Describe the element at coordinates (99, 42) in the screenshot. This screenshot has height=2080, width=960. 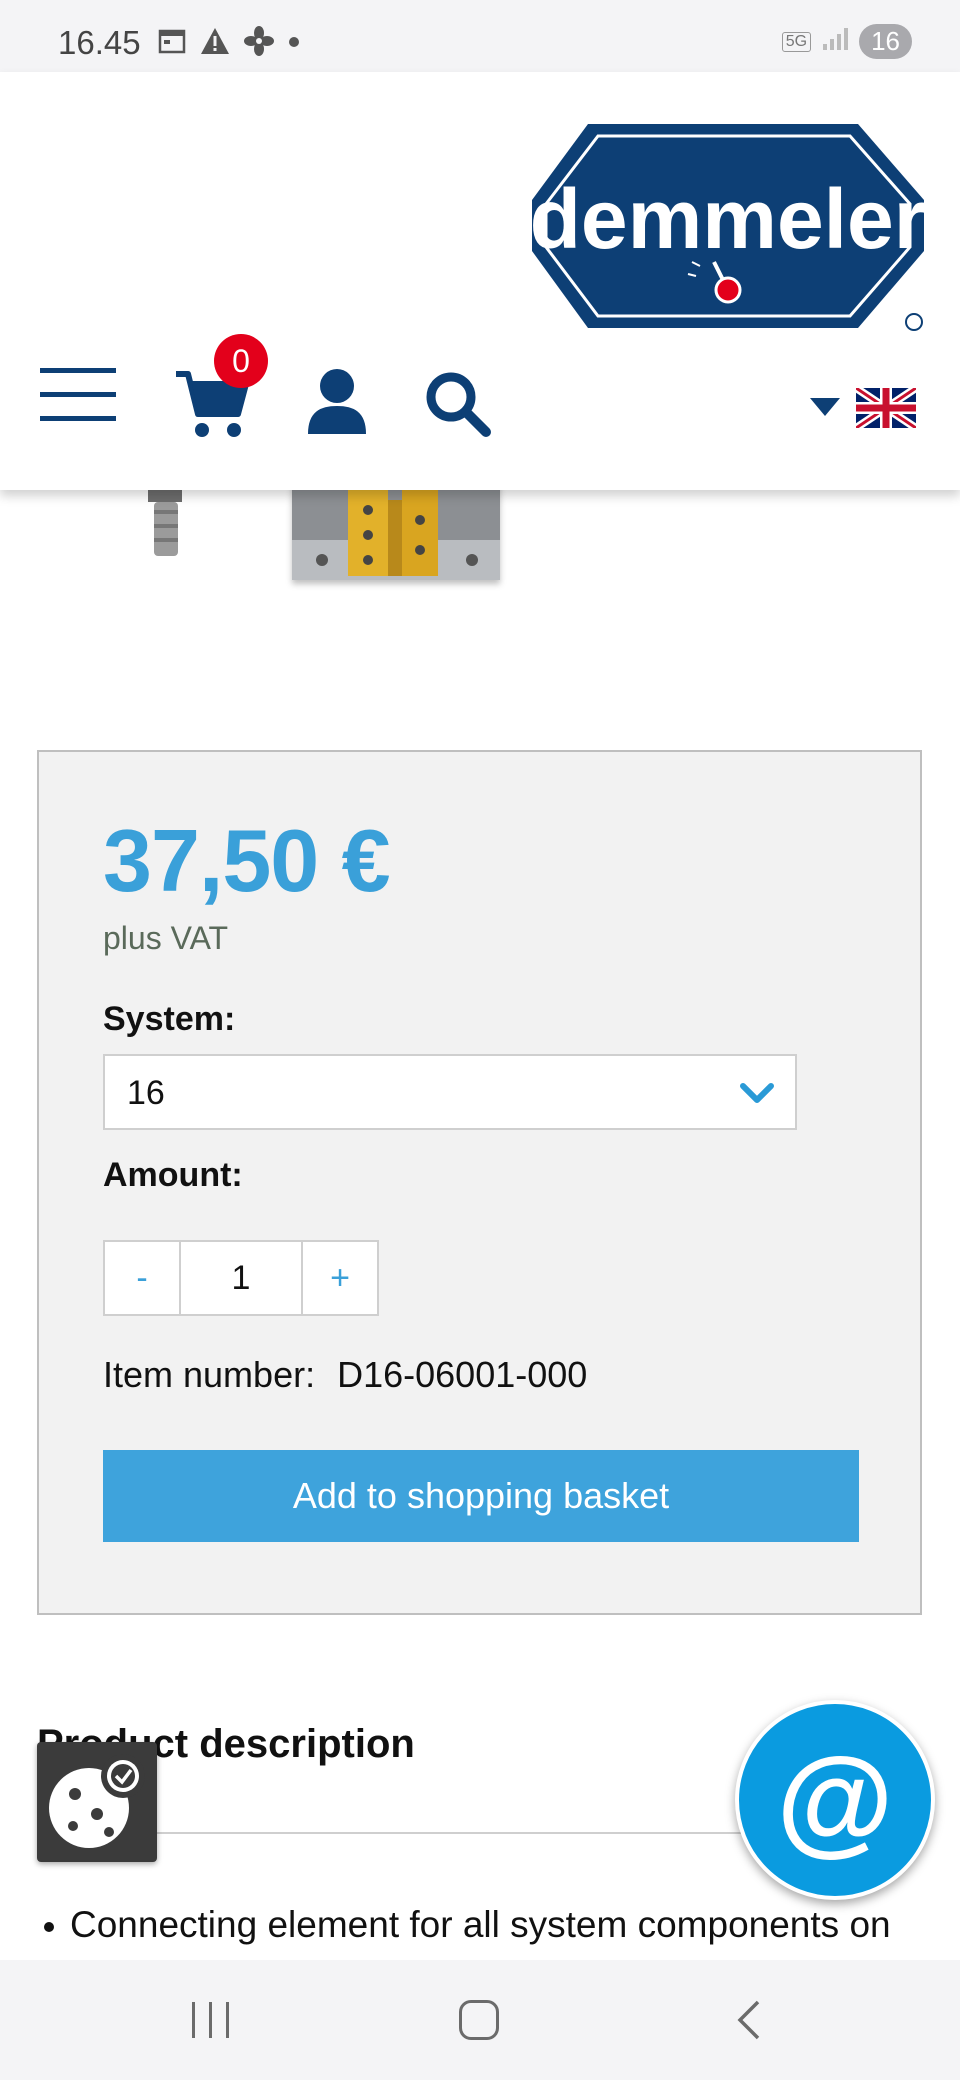
I see `status-time: 16.45` at that location.